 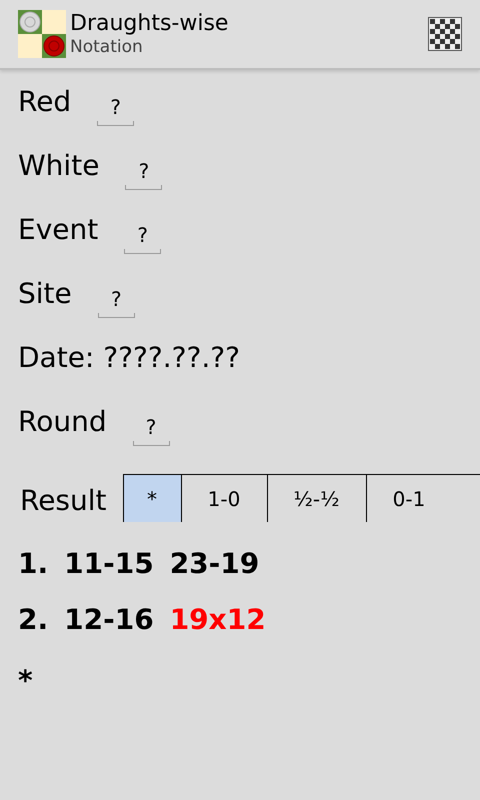 I want to click on result-option: 1-0, so click(x=223, y=498).